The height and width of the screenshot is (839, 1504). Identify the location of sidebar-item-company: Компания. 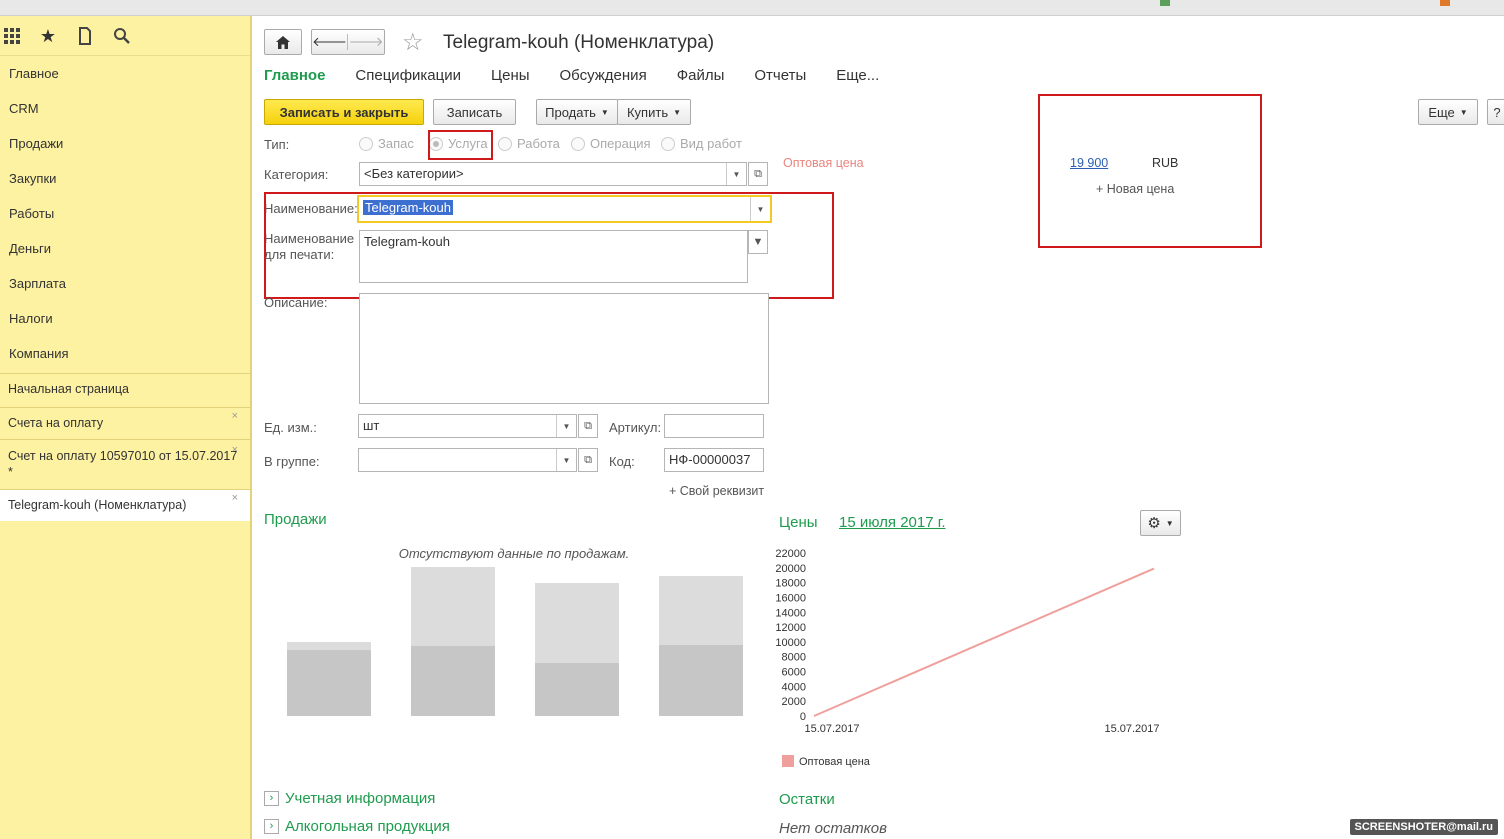
(125, 353).